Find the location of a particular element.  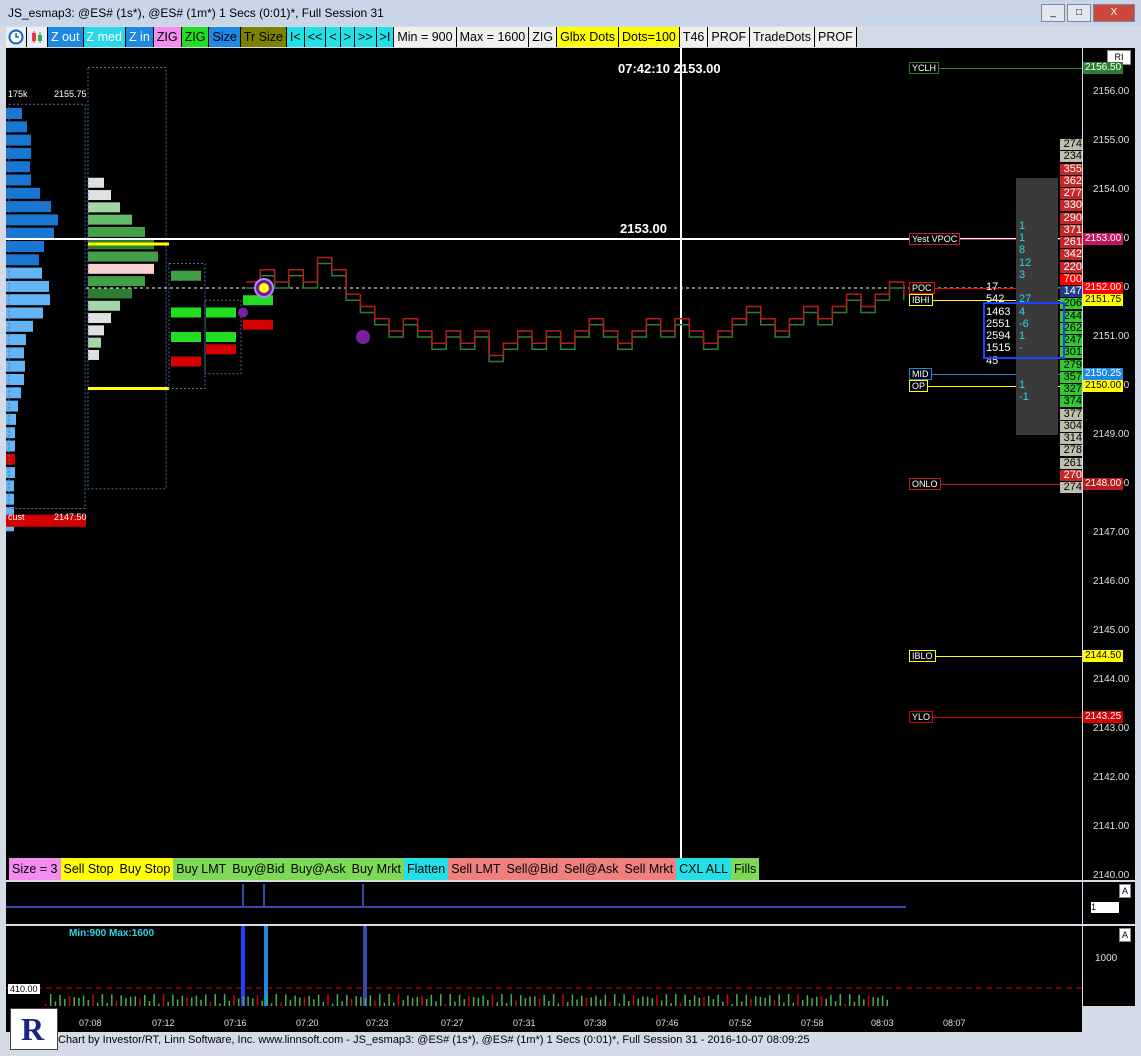

dom-level-volume: 314 is located at coordinates (1071, 438).